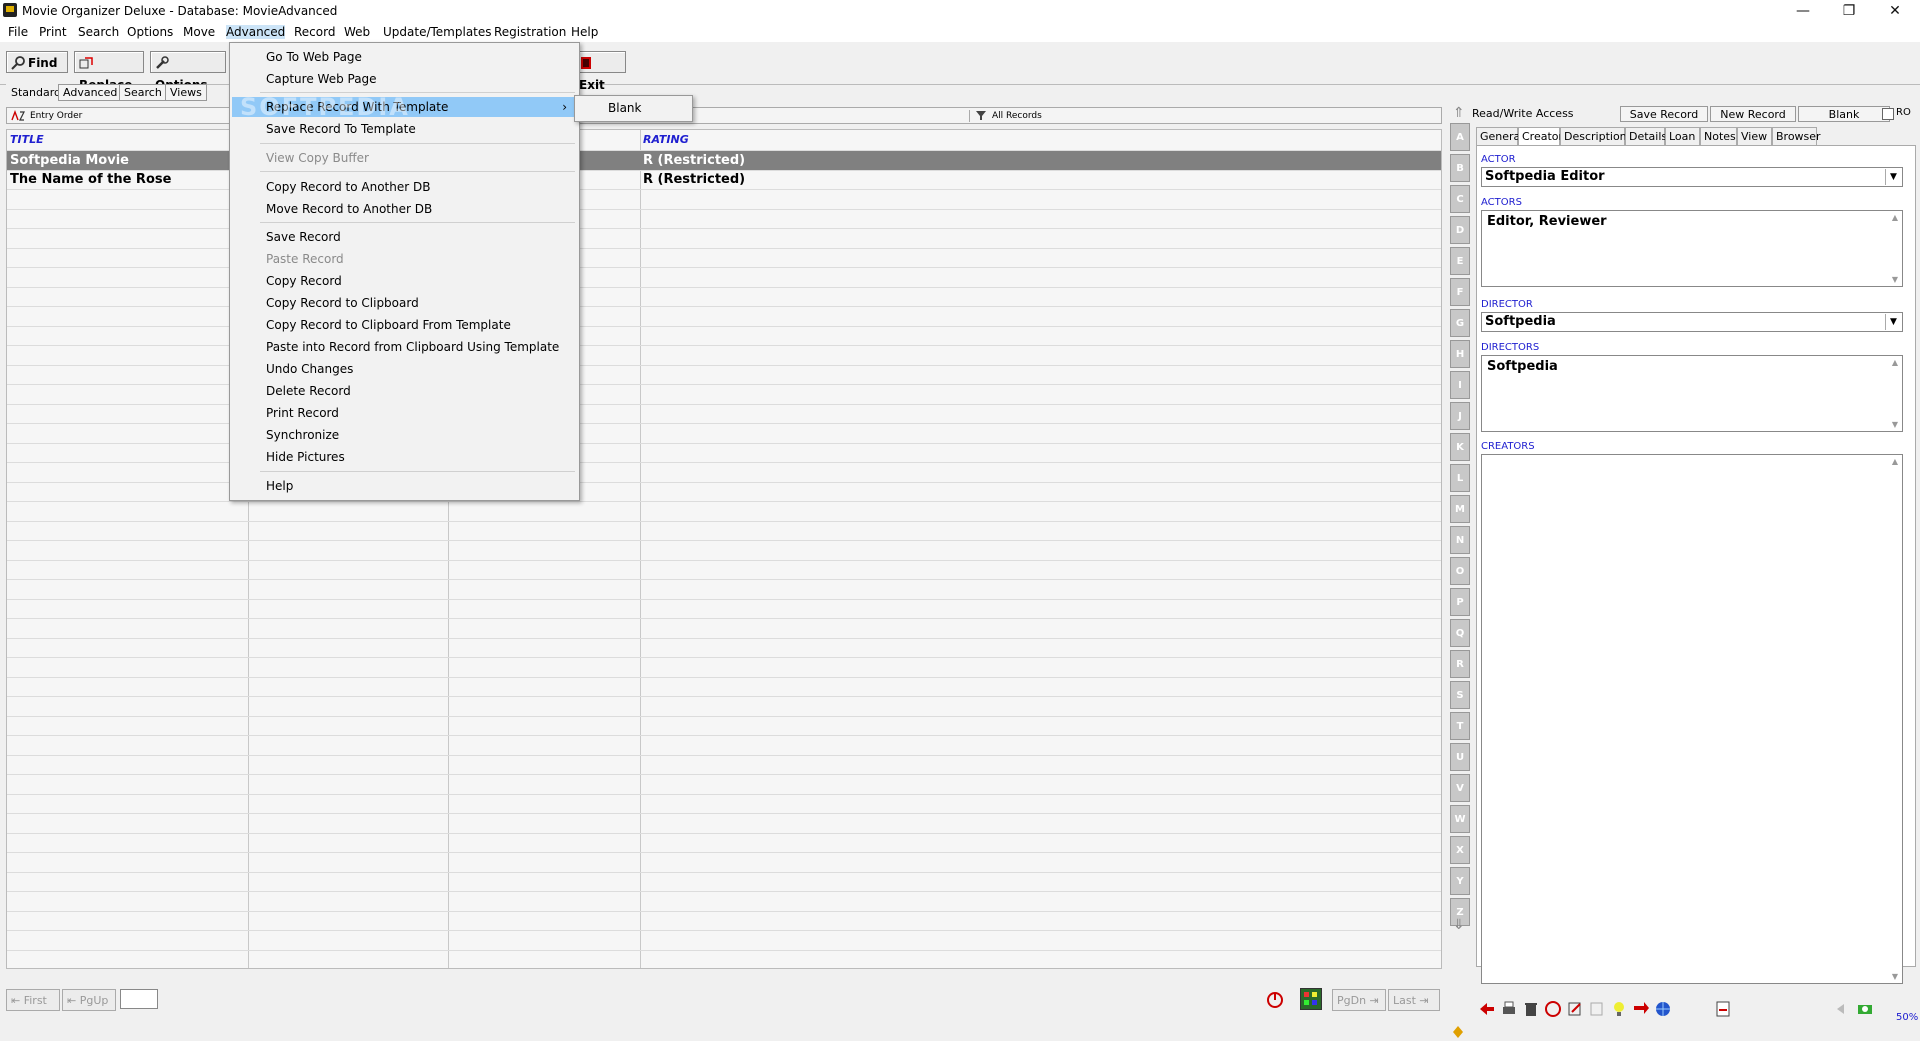  What do you see at coordinates (1460, 478) in the screenshot?
I see `alphabet-letter-l: L` at bounding box center [1460, 478].